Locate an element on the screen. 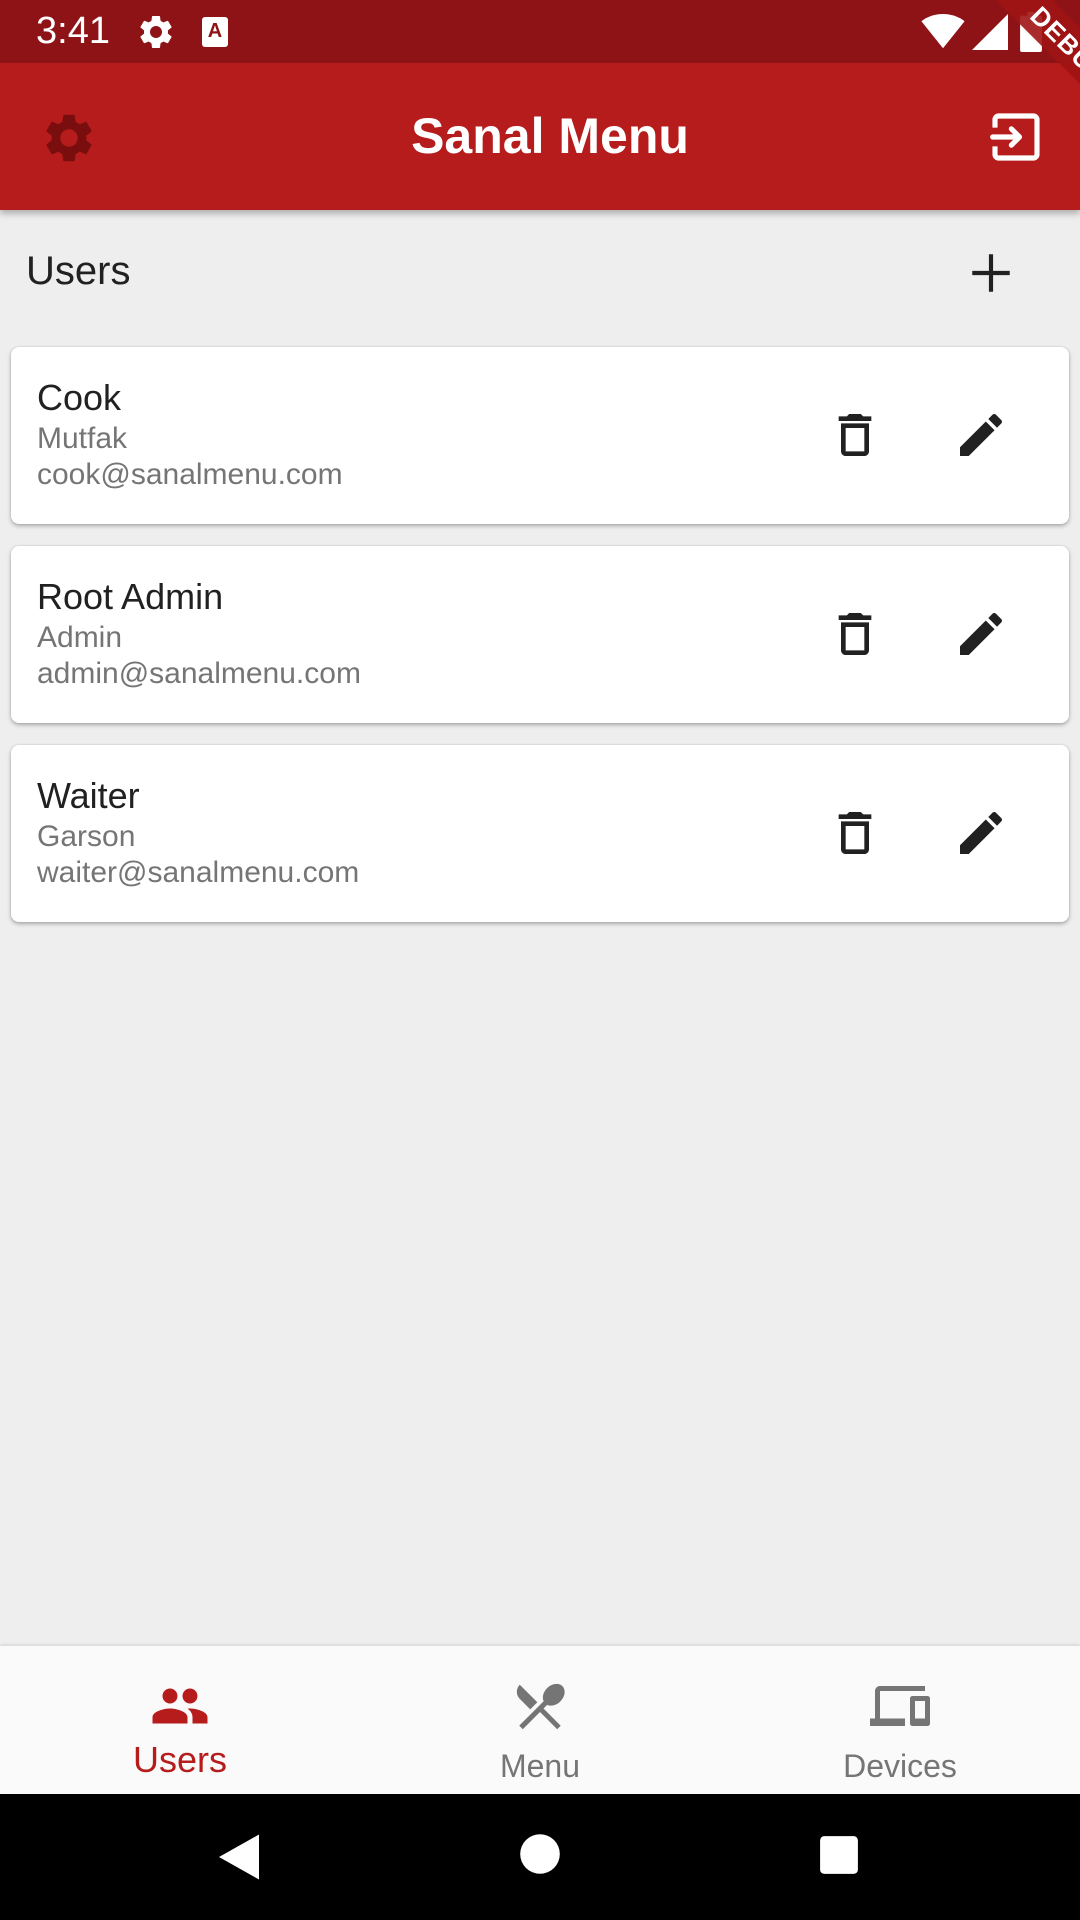 Image resolution: width=1080 pixels, height=1920 pixels. nav-item-menu: Menu is located at coordinates (540, 1720).